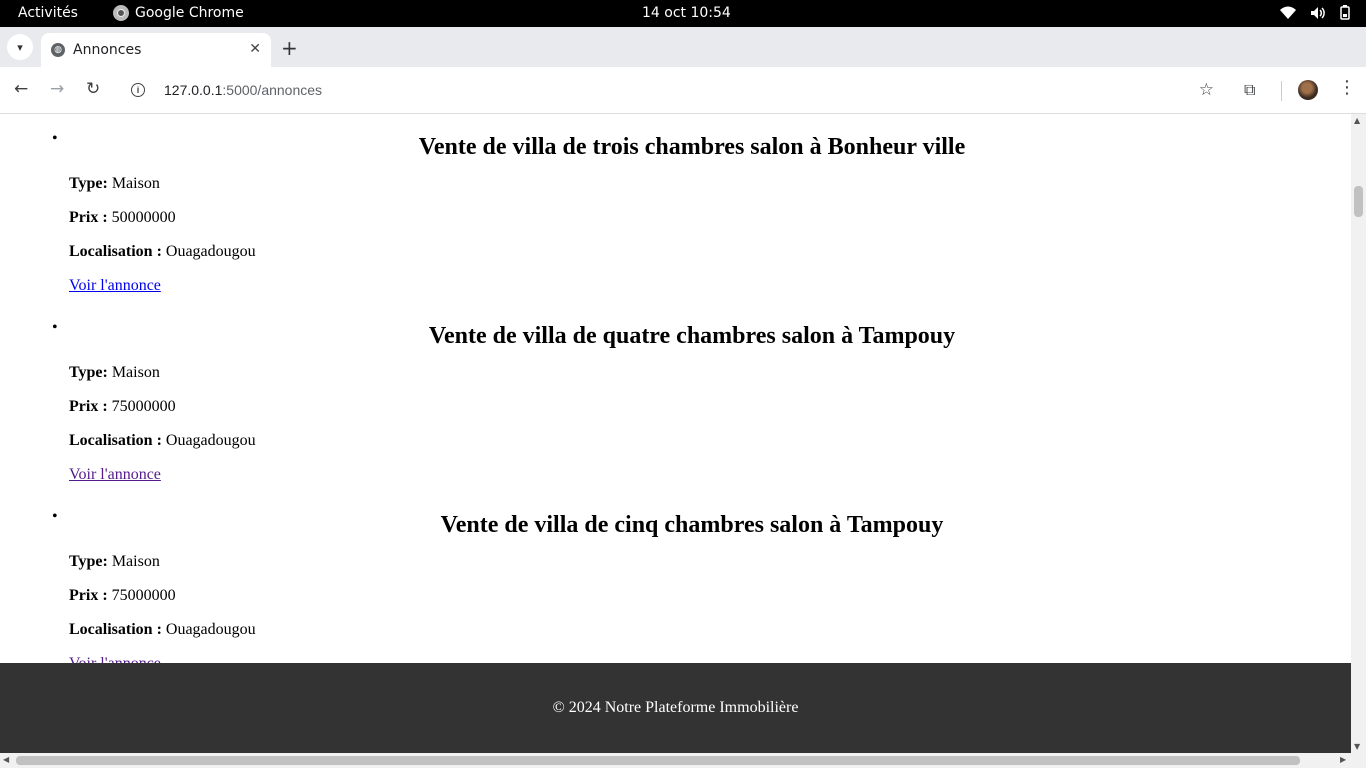 The width and height of the screenshot is (1366, 768). What do you see at coordinates (1249, 90) in the screenshot?
I see `extensions-icon: ⧉` at bounding box center [1249, 90].